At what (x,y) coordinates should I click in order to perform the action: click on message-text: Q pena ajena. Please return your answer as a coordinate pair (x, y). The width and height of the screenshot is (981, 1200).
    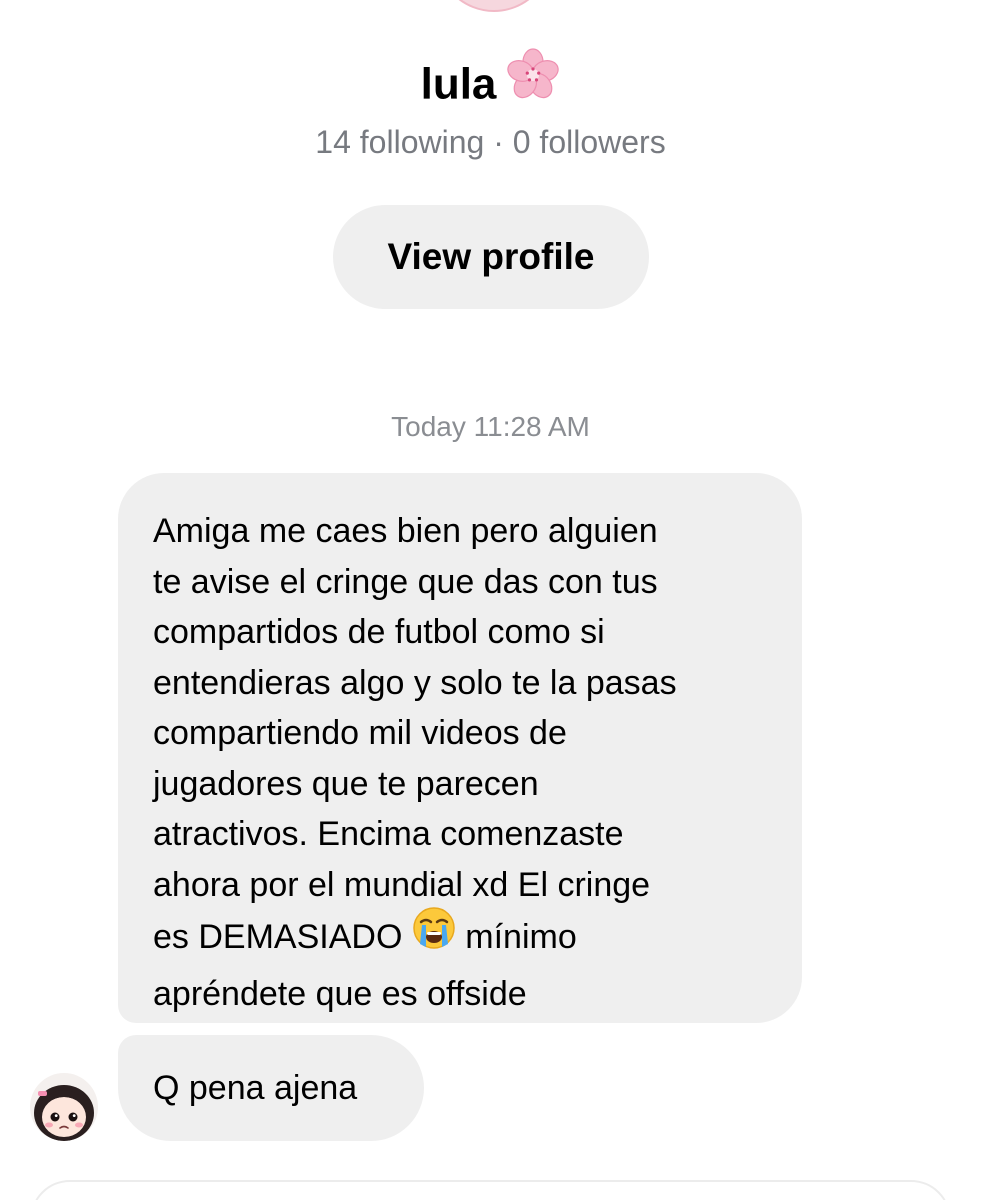
    Looking at the image, I should click on (255, 1088).